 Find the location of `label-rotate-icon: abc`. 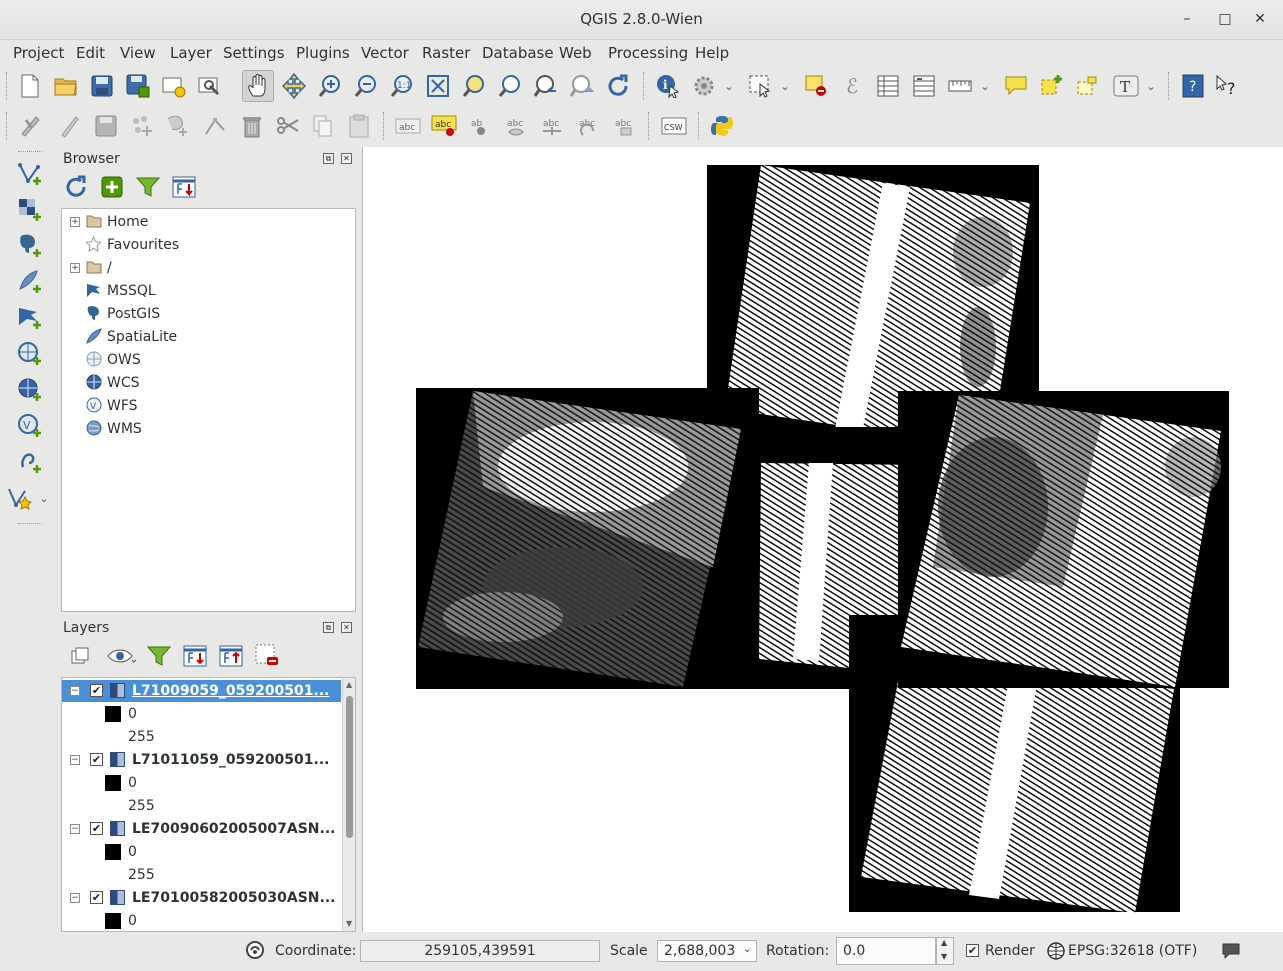

label-rotate-icon: abc is located at coordinates (552, 126).